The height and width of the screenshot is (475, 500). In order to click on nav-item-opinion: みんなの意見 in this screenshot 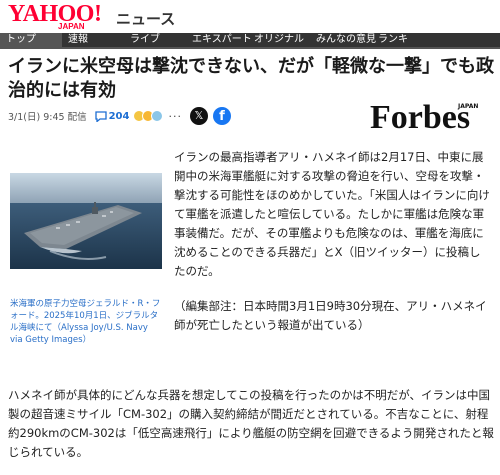, I will do `click(343, 40)`.